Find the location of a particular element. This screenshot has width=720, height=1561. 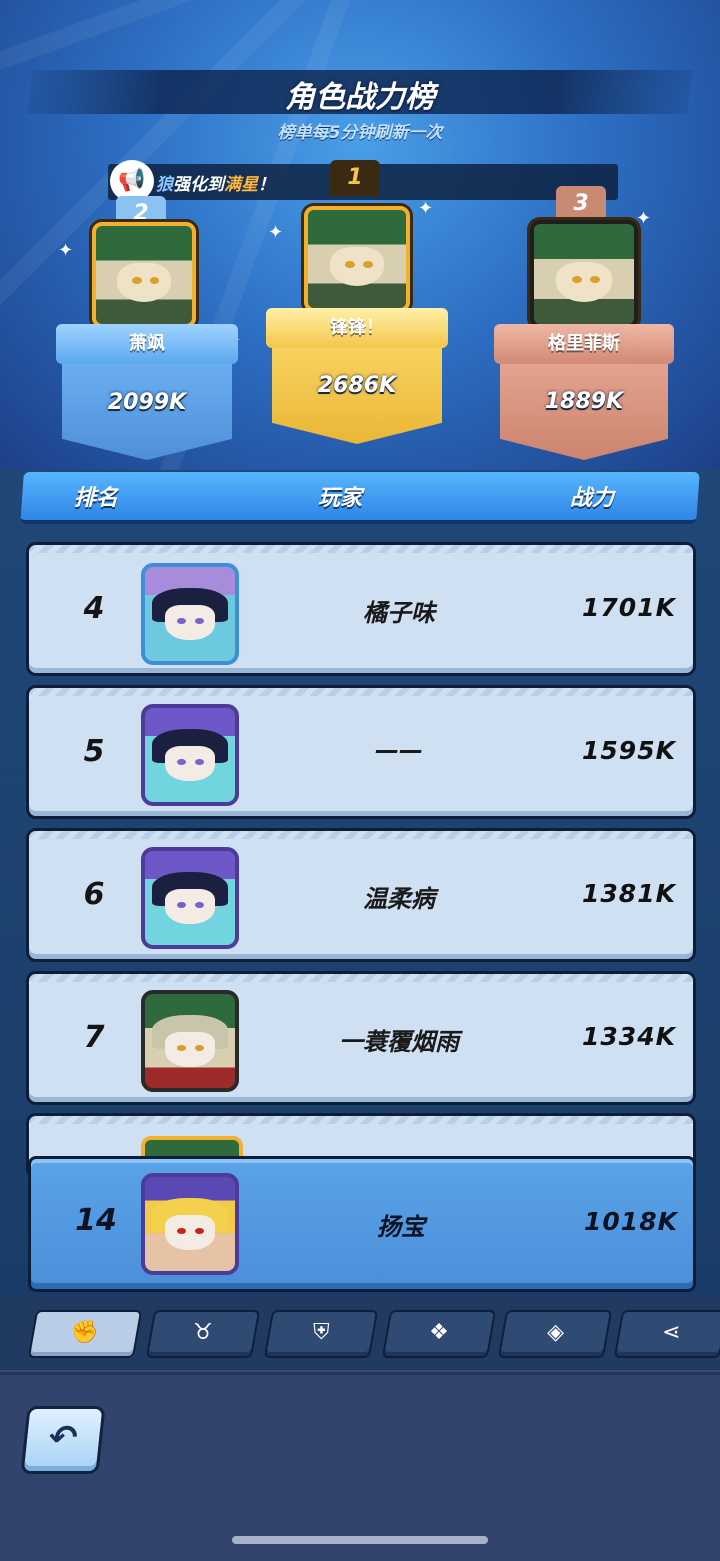

row-rank: 4 is located at coordinates (94, 608).